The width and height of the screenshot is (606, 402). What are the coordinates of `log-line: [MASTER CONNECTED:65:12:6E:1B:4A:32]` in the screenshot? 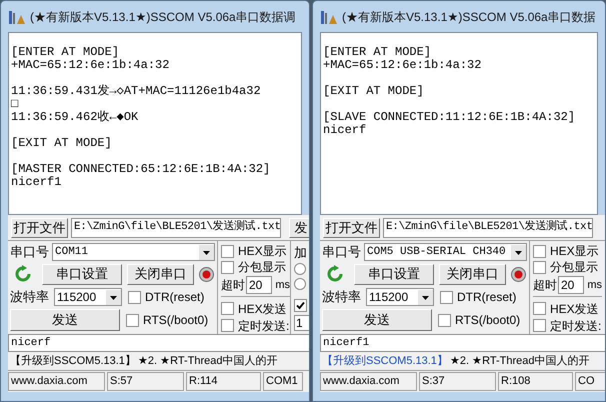 It's located at (140, 169).